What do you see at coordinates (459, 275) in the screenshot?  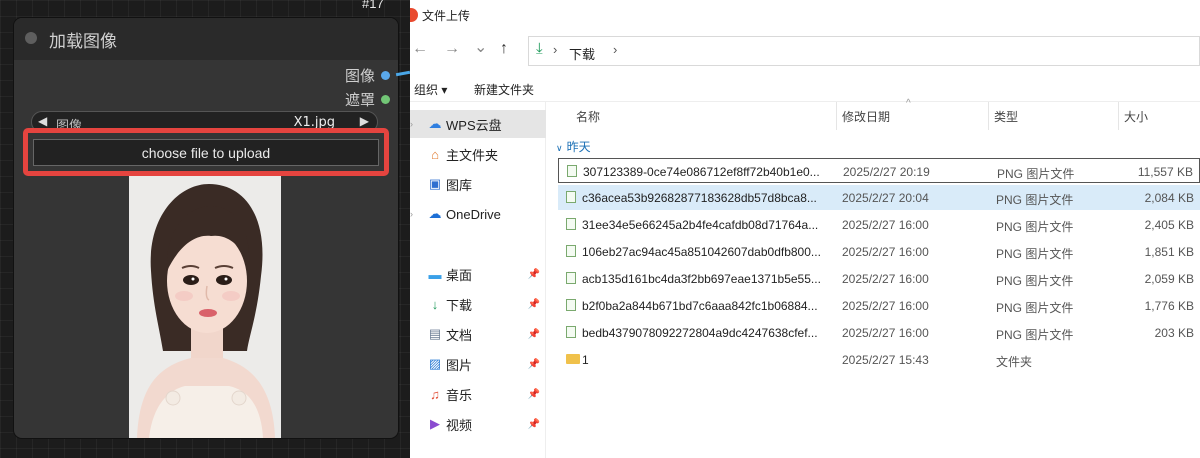 I see `sidebar-item-label: 桌面` at bounding box center [459, 275].